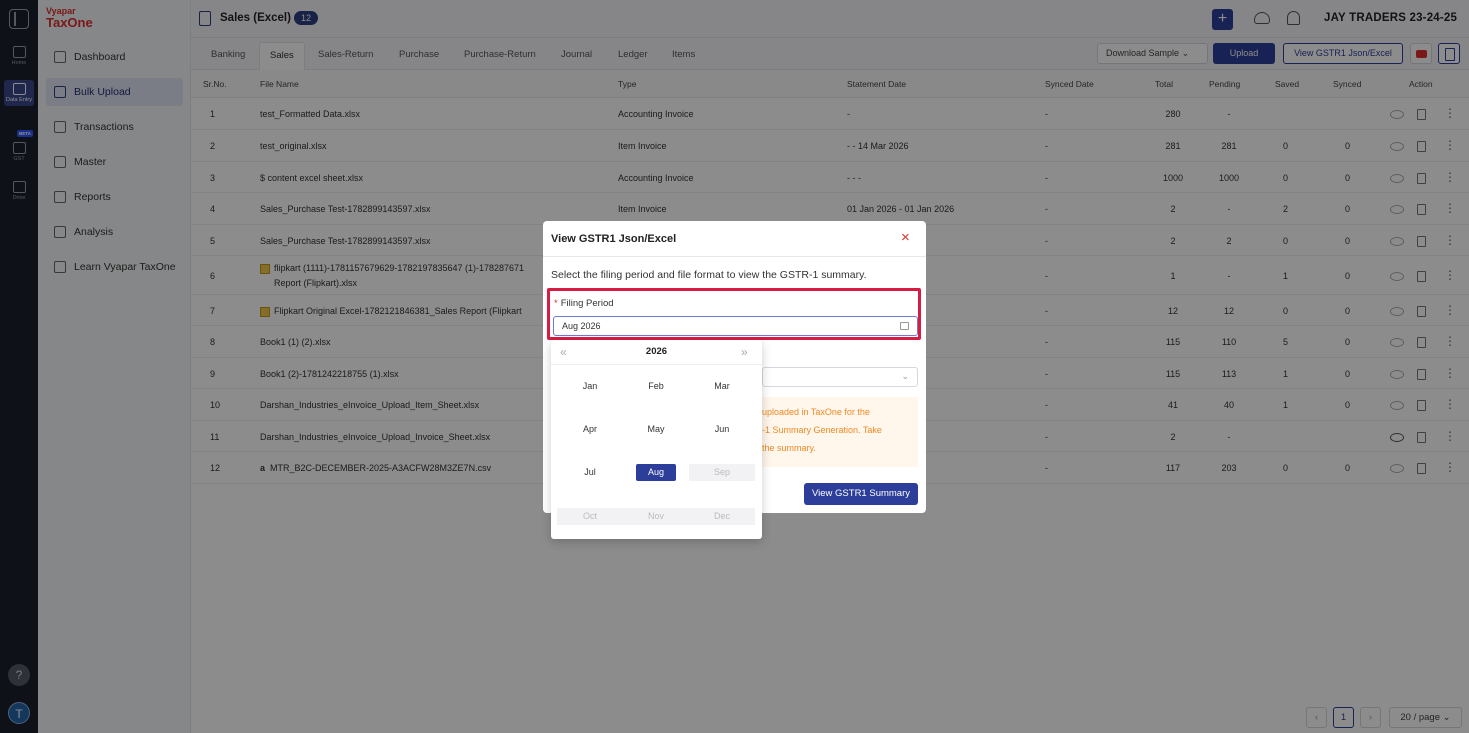 Image resolution: width=1469 pixels, height=733 pixels. I want to click on month-nov: Nov, so click(656, 516).